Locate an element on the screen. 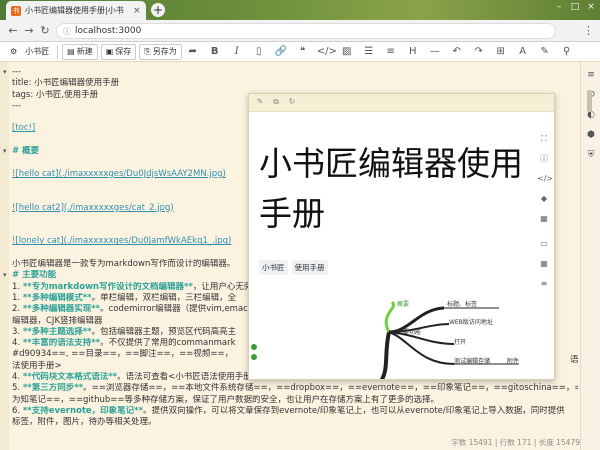 This screenshot has width=600, height=450. image-icon: ▨ is located at coordinates (347, 52).